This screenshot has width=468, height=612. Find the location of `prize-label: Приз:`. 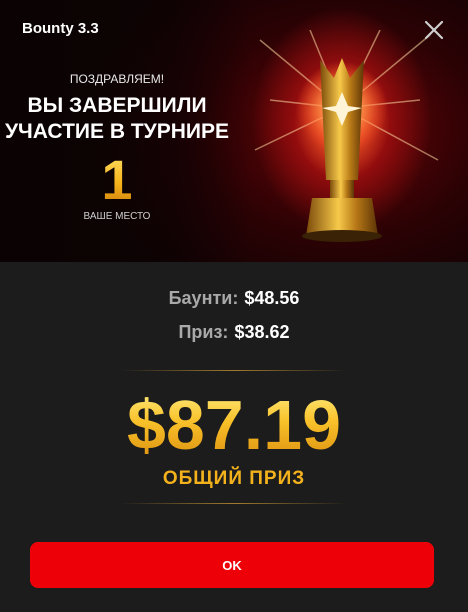

prize-label: Приз: is located at coordinates (203, 332).